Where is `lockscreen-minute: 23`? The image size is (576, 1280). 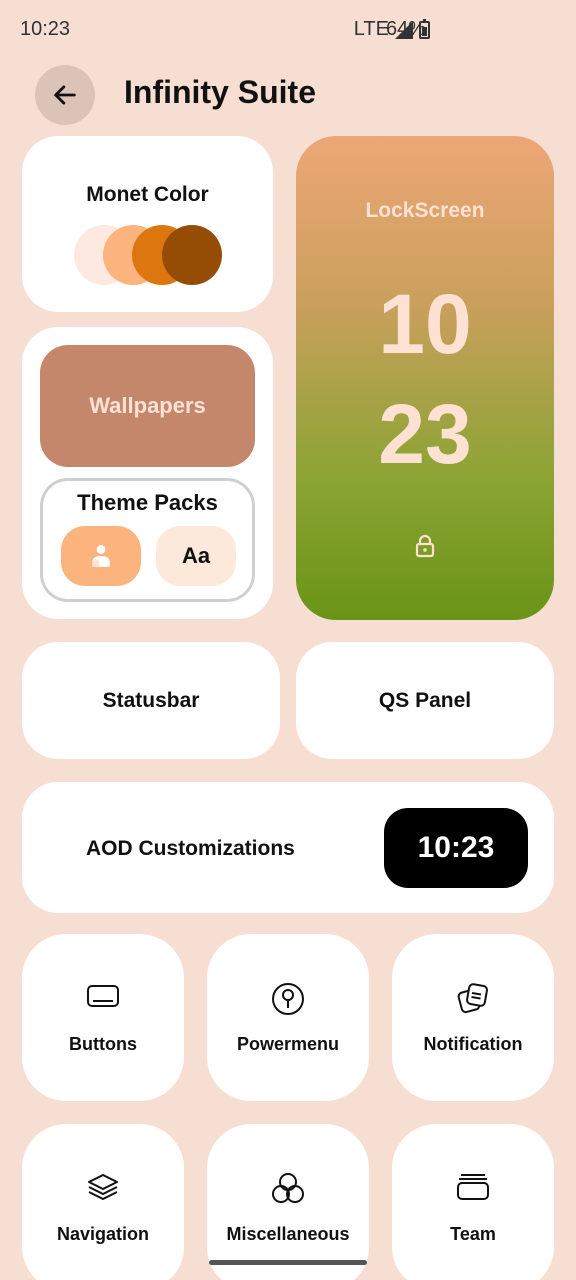
lockscreen-minute: 23 is located at coordinates (425, 434).